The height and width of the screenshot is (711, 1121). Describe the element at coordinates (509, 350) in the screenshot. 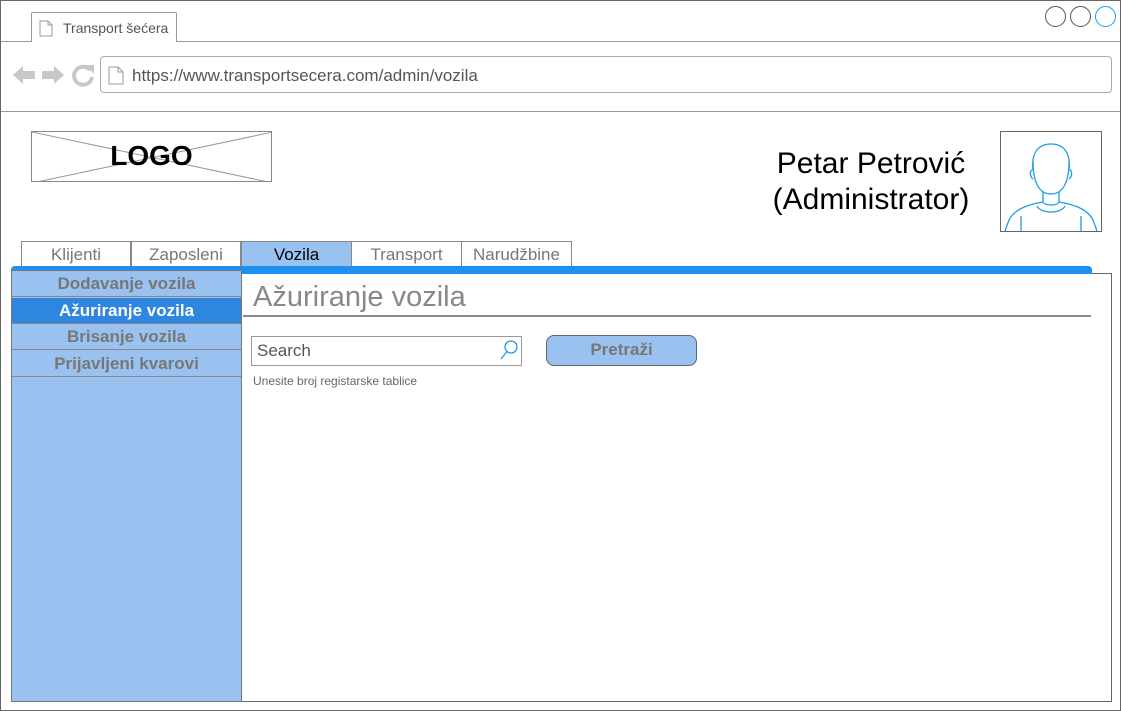

I see `search-icon` at that location.